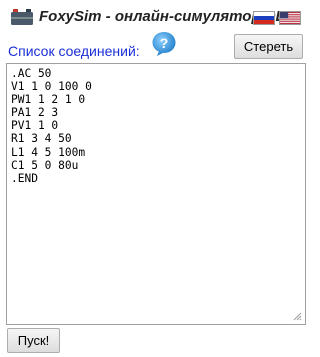 The image size is (320, 357). I want to click on header: FoxySim - онлайн-симулятор ЭЦ, so click(158, 17).